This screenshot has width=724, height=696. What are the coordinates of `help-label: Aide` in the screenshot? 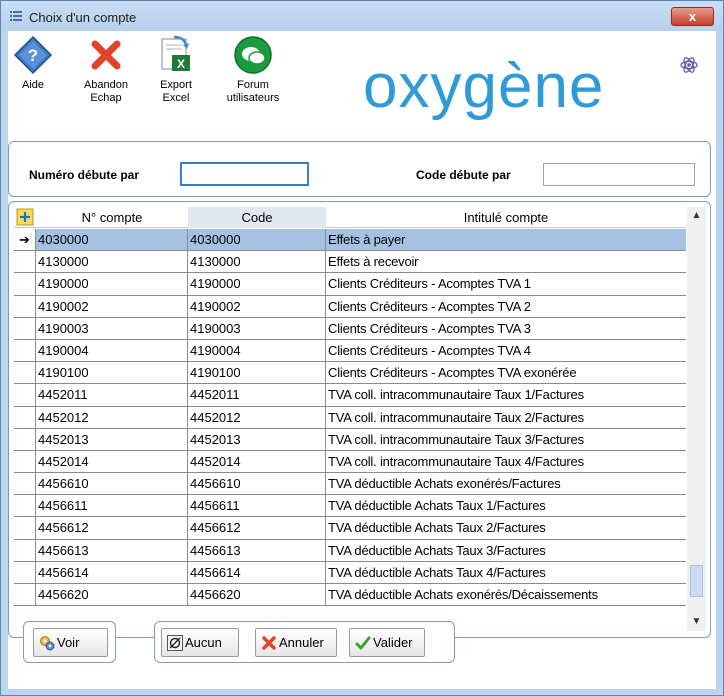 It's located at (33, 85).